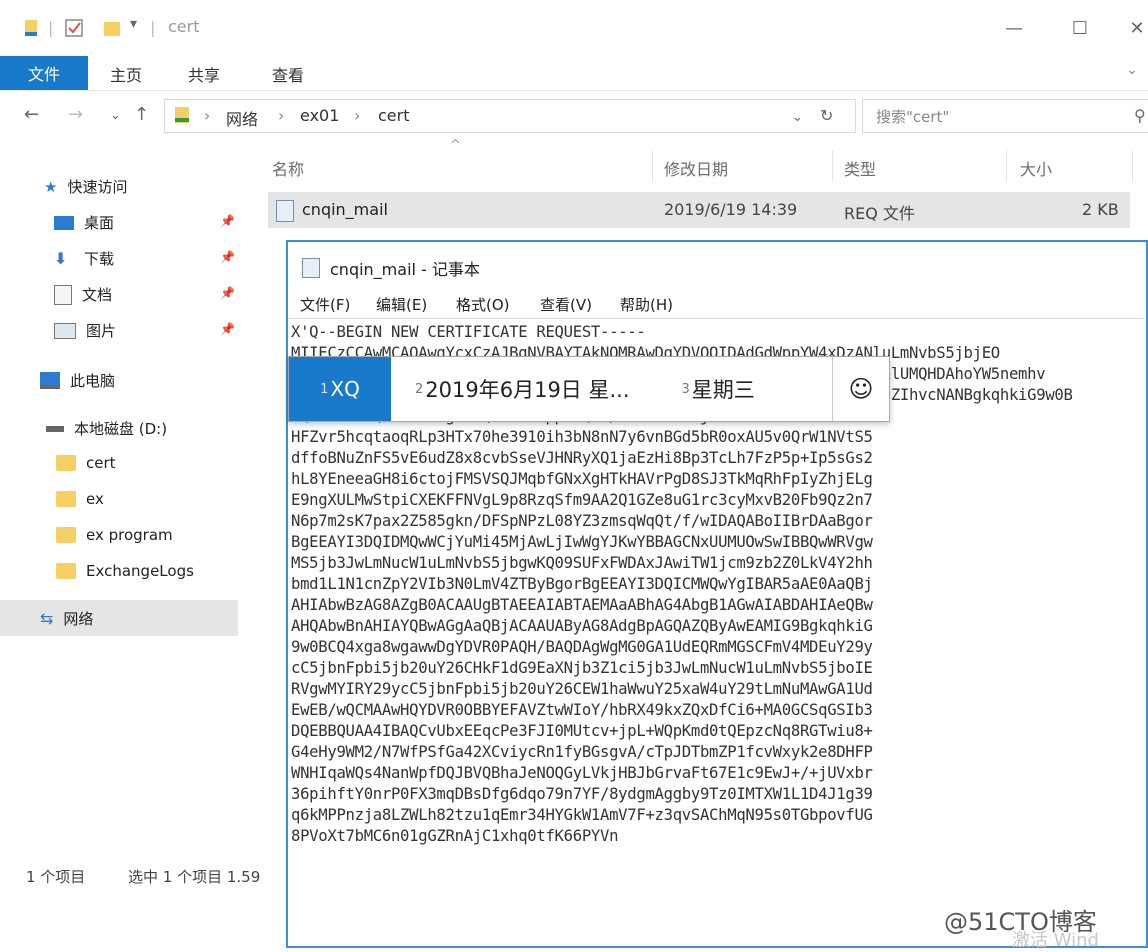 The width and height of the screenshot is (1148, 952). Describe the element at coordinates (99, 259) in the screenshot. I see `nav-label: 下载` at that location.